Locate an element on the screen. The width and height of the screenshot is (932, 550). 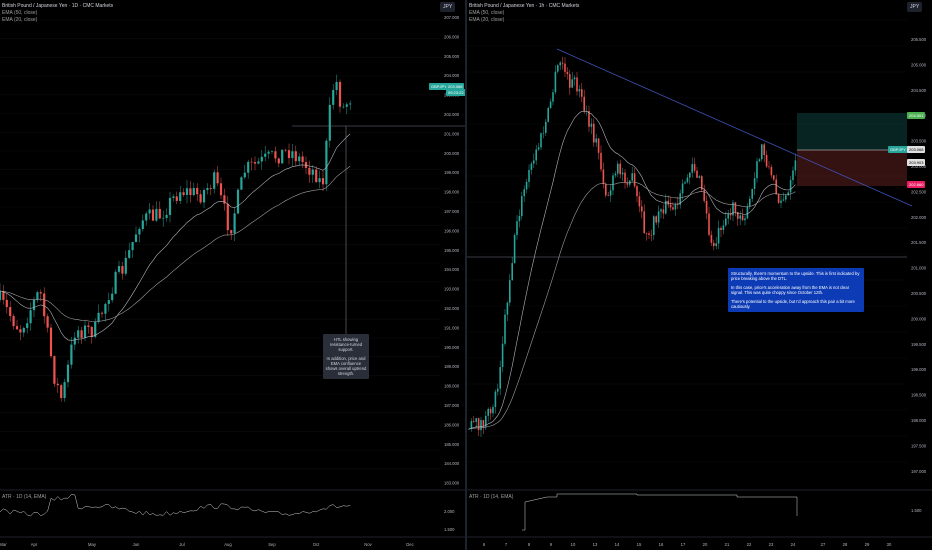
right-date-tick: 16 is located at coordinates (661, 544).